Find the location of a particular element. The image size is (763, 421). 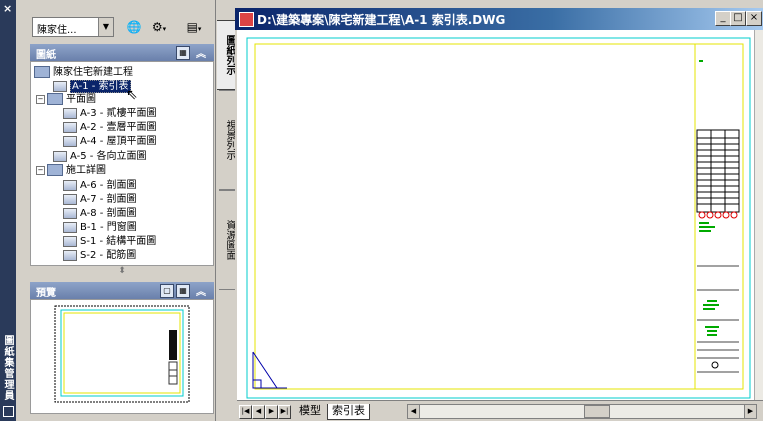

publish-menu-button: ⚙▾ is located at coordinates (159, 27).